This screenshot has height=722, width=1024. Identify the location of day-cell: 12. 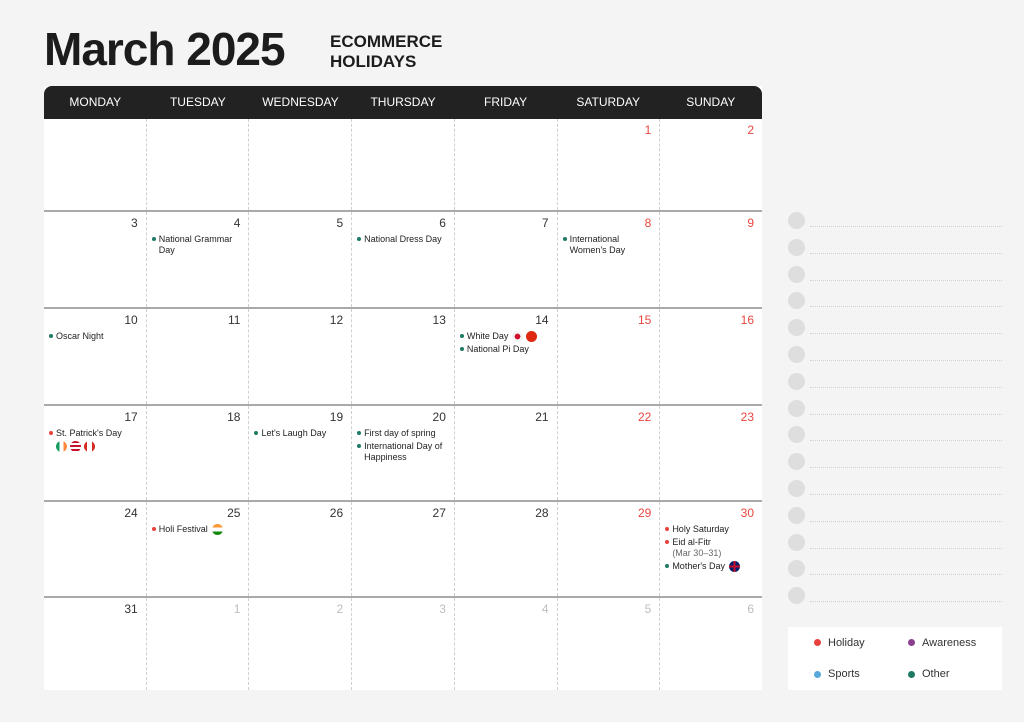
(301, 356).